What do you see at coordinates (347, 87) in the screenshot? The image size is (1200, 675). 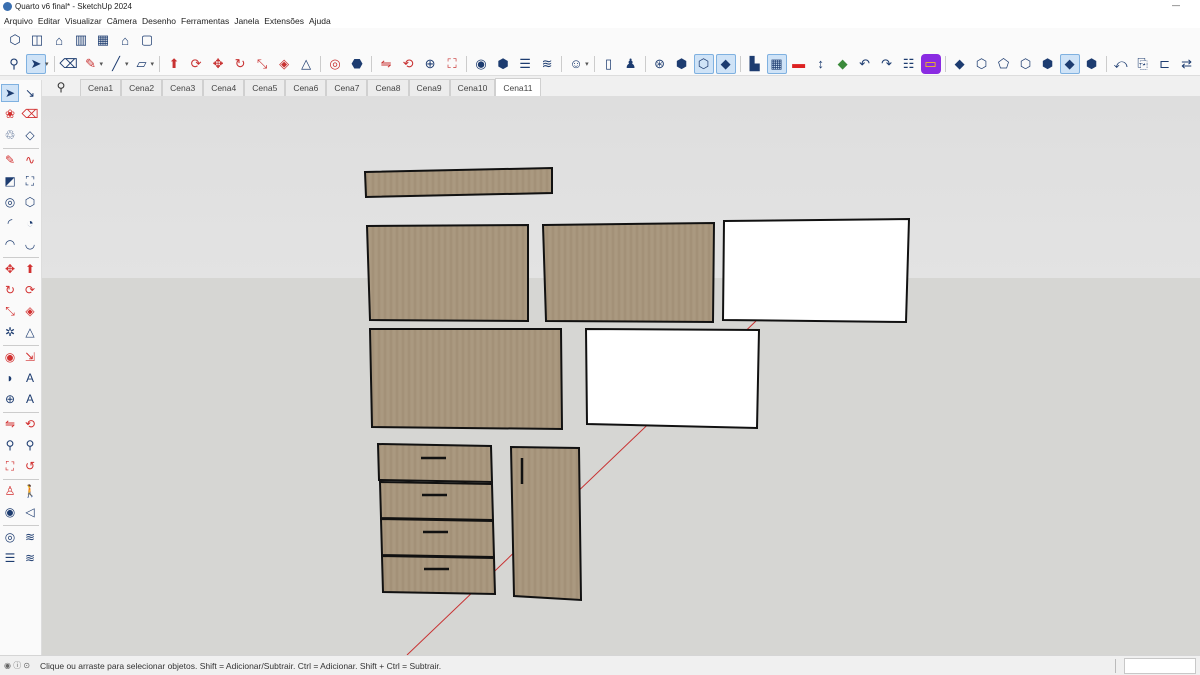 I see `tab-cena7: Cena7` at bounding box center [347, 87].